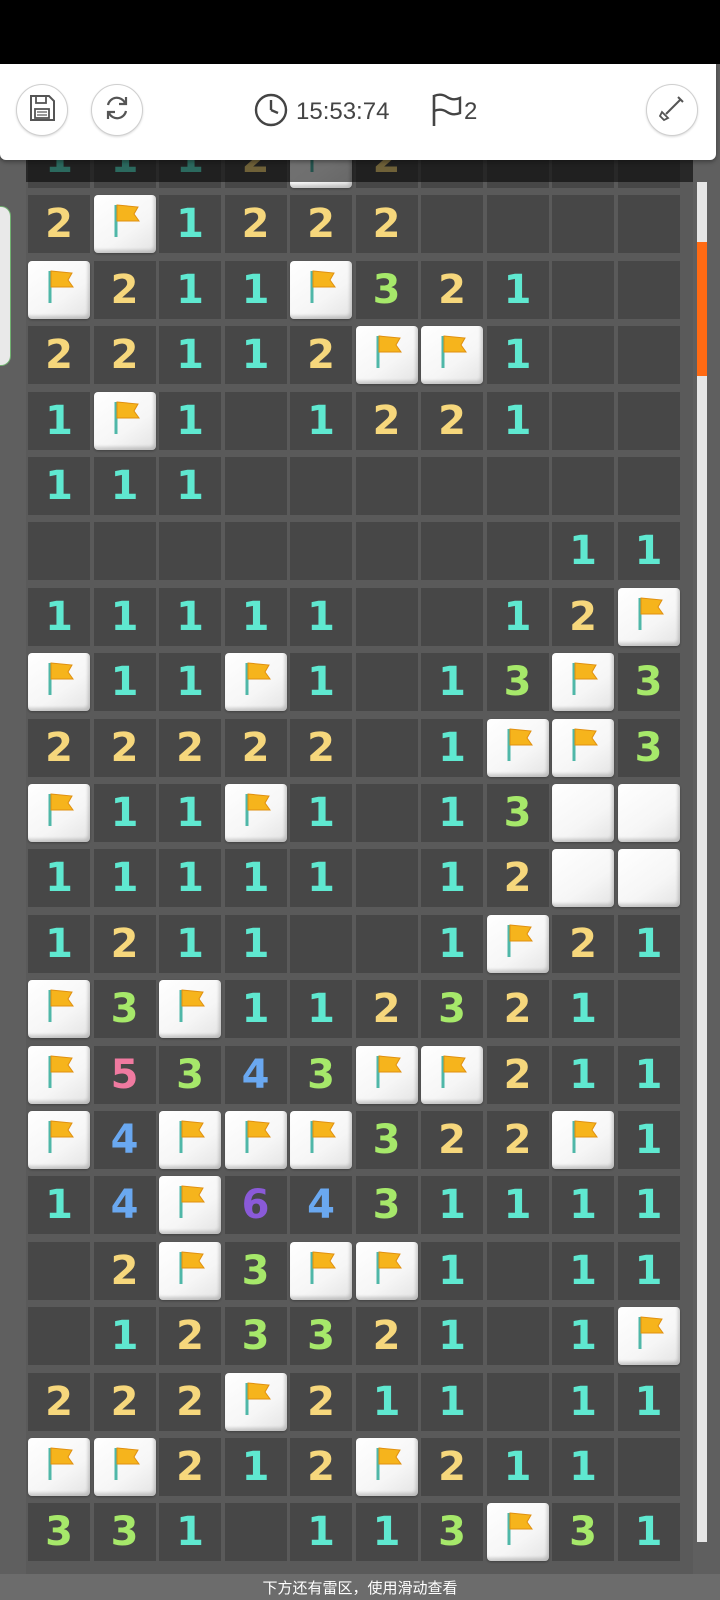 The height and width of the screenshot is (1600, 720). Describe the element at coordinates (321, 1205) in the screenshot. I see `number-cell: 4` at that location.